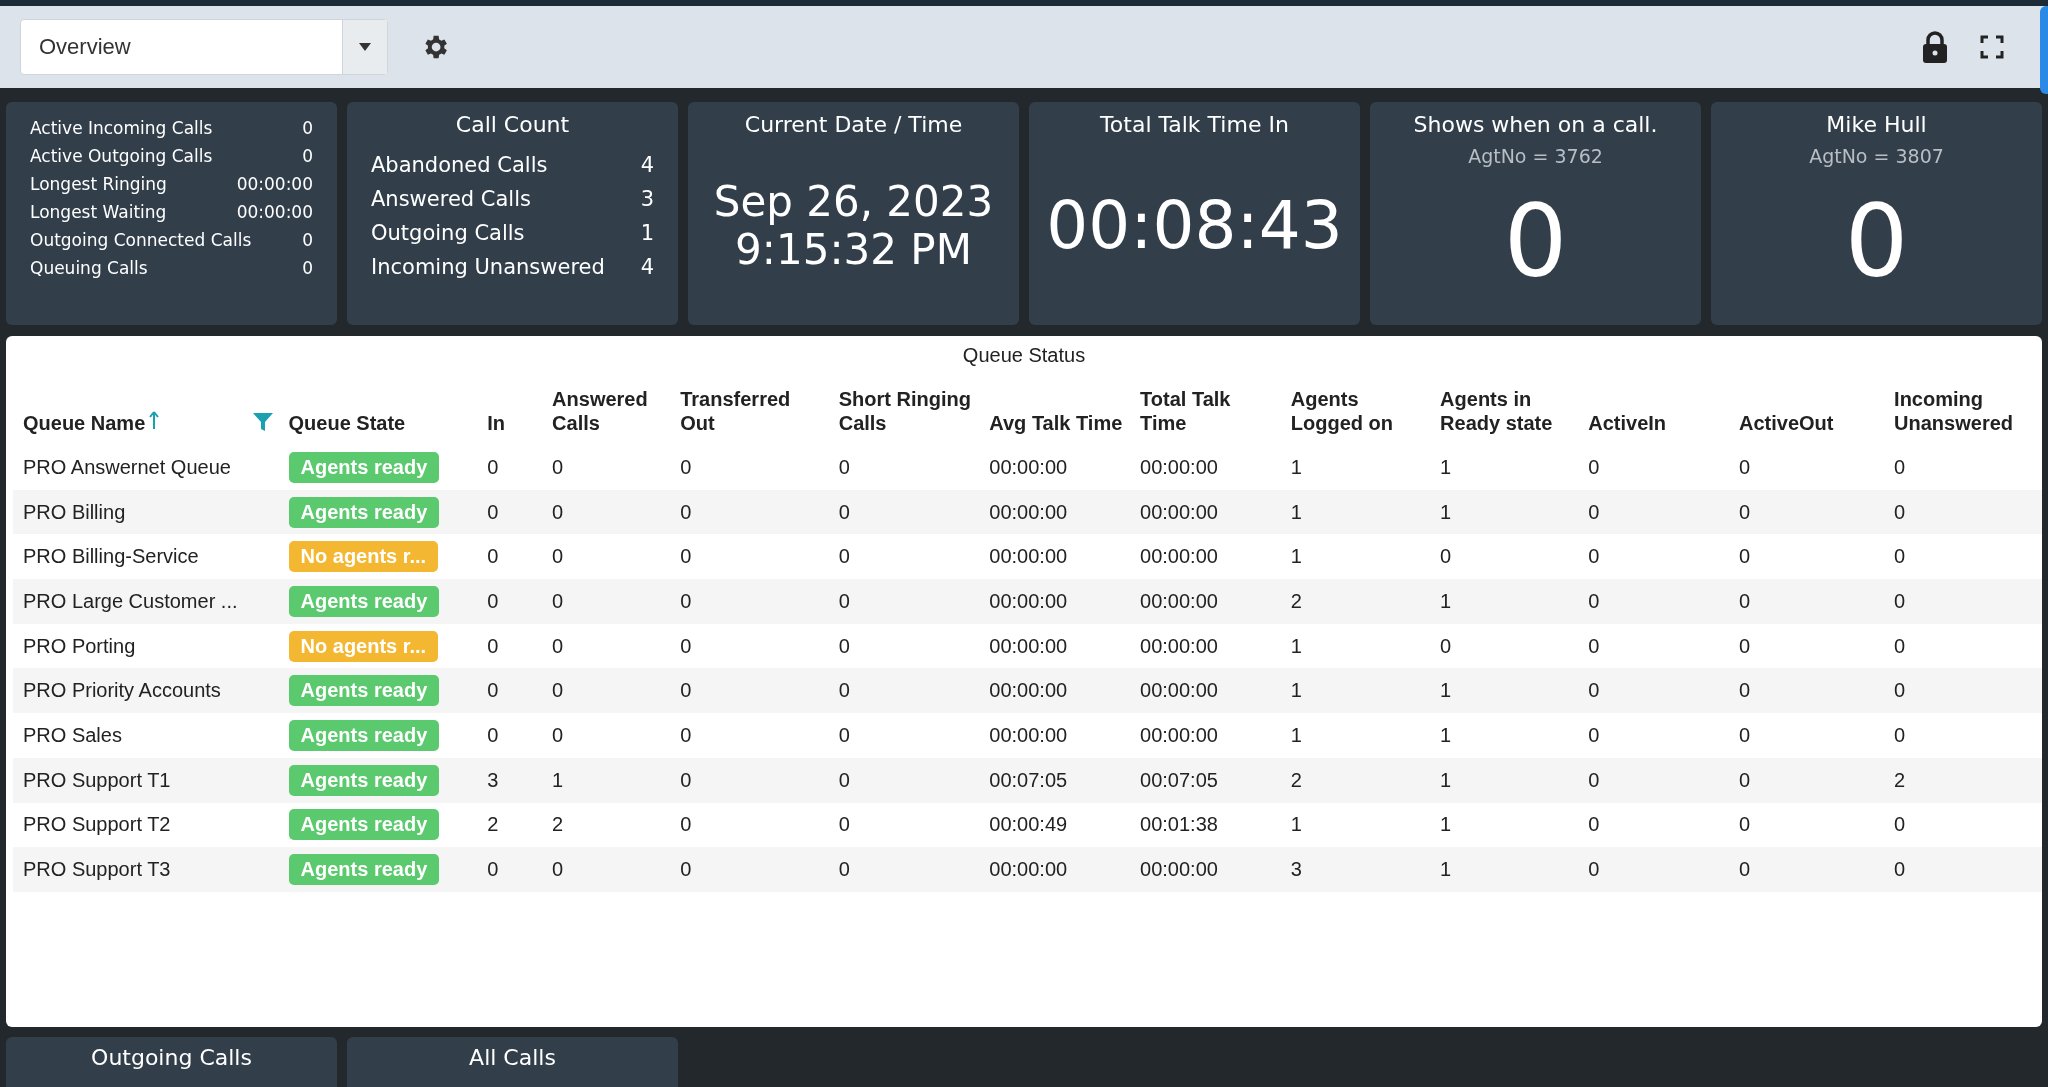  I want to click on column-header: Answered Calls, so click(608, 411).